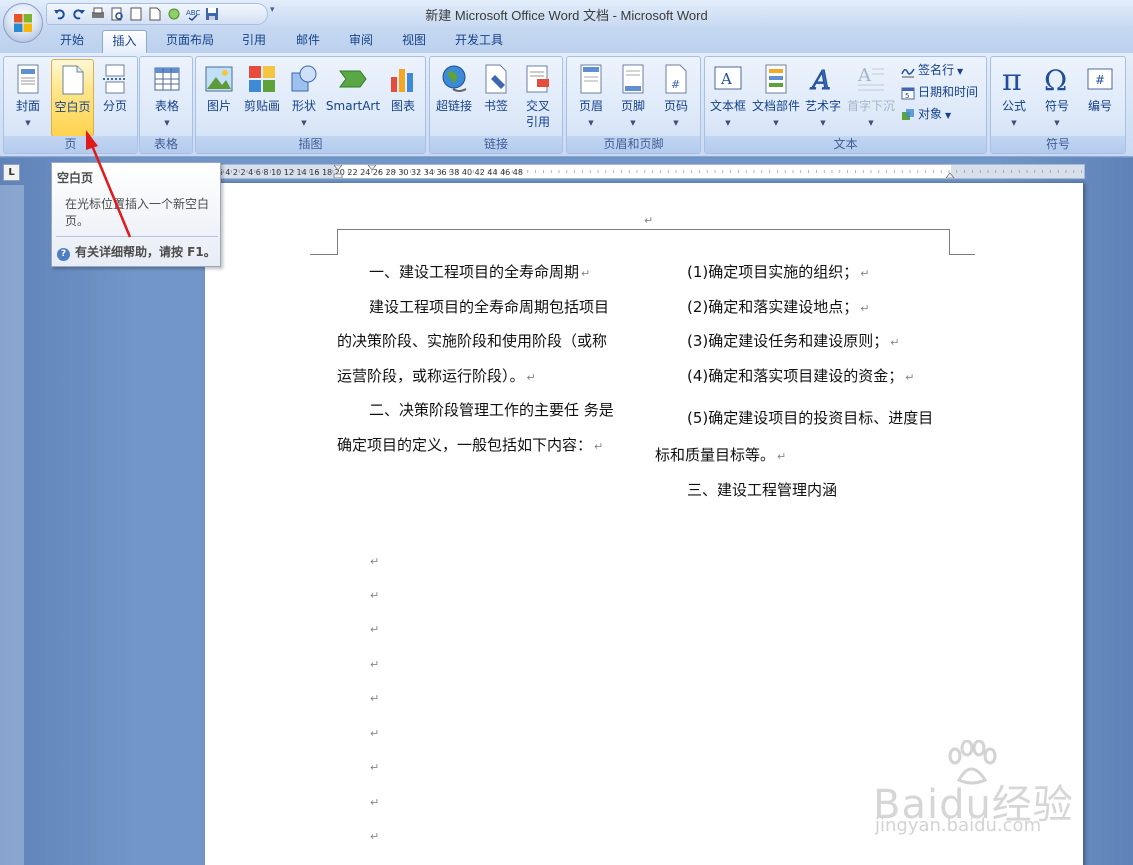  Describe the element at coordinates (308, 41) in the screenshot. I see `tab-mailings: 邮件` at that location.